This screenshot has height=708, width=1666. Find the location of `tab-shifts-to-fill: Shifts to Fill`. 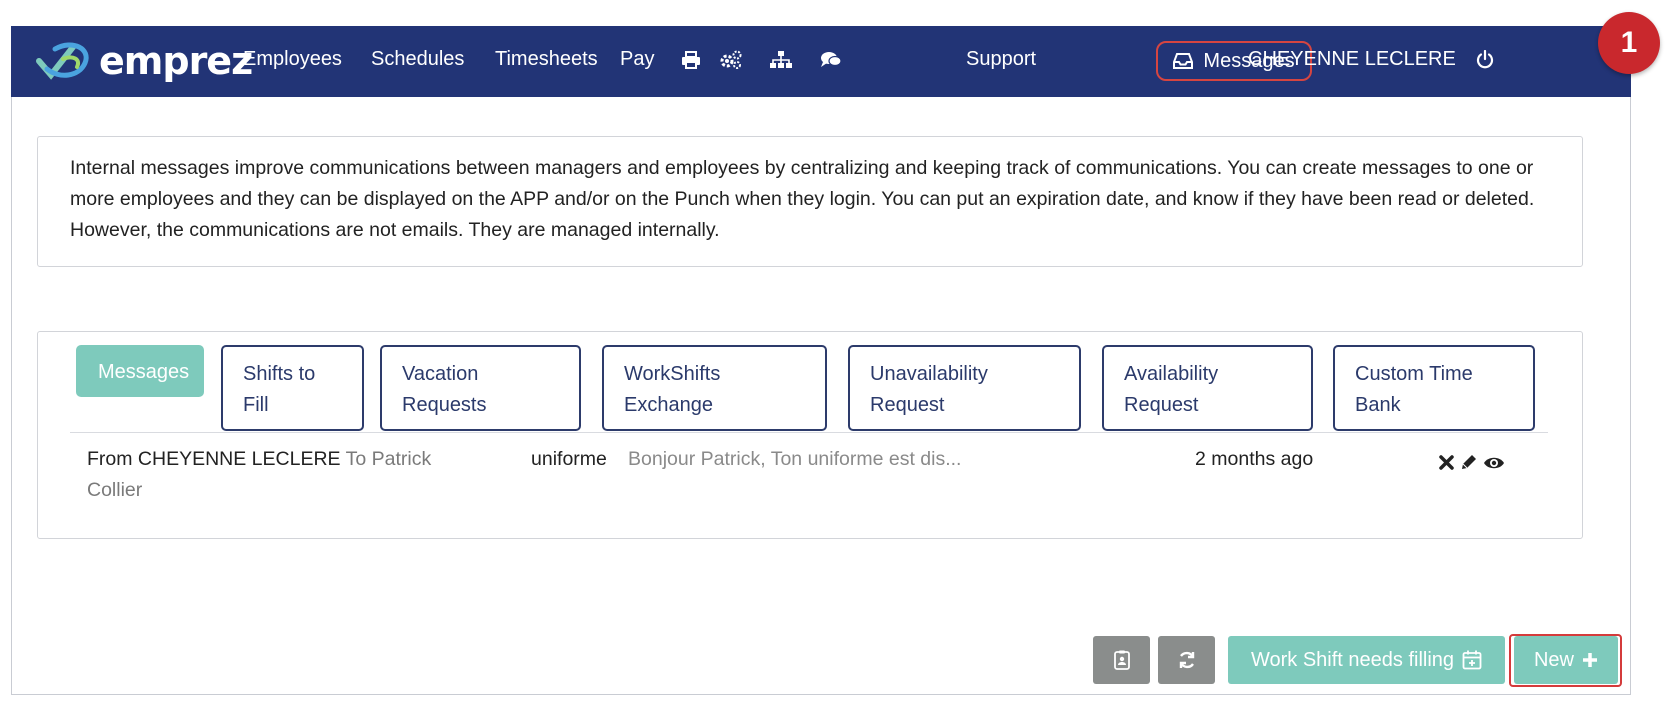

tab-shifts-to-fill: Shifts to Fill is located at coordinates (292, 388).